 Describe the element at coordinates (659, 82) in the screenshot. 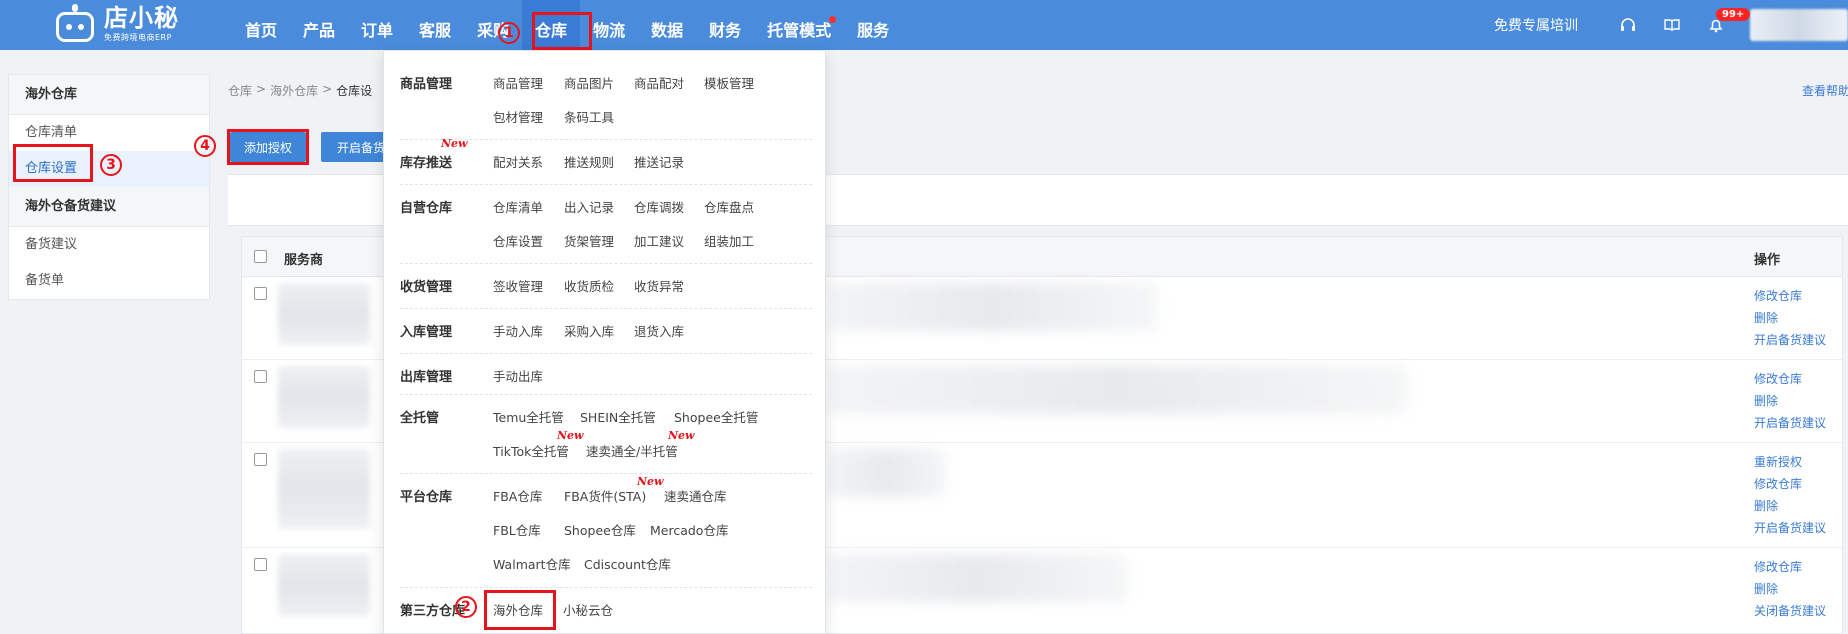

I see `menu-item-goods-match: 商品配对` at that location.